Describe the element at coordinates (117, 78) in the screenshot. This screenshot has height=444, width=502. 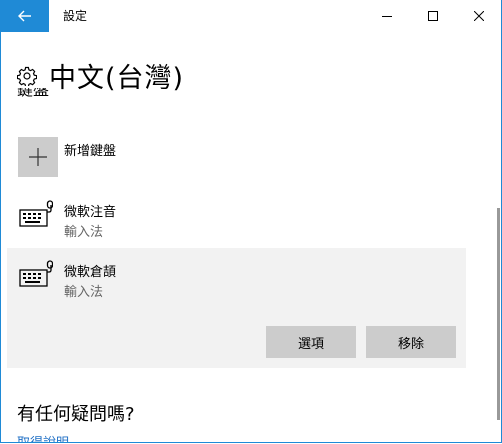
I see `page-title: 中文(台灣)` at that location.